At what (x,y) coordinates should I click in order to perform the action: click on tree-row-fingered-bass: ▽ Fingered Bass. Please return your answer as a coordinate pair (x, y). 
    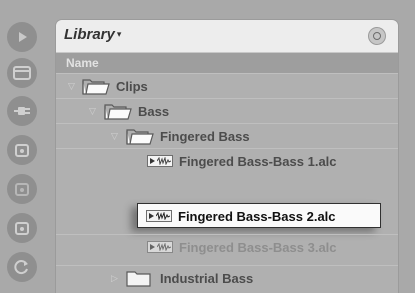
    Looking at the image, I should click on (227, 135).